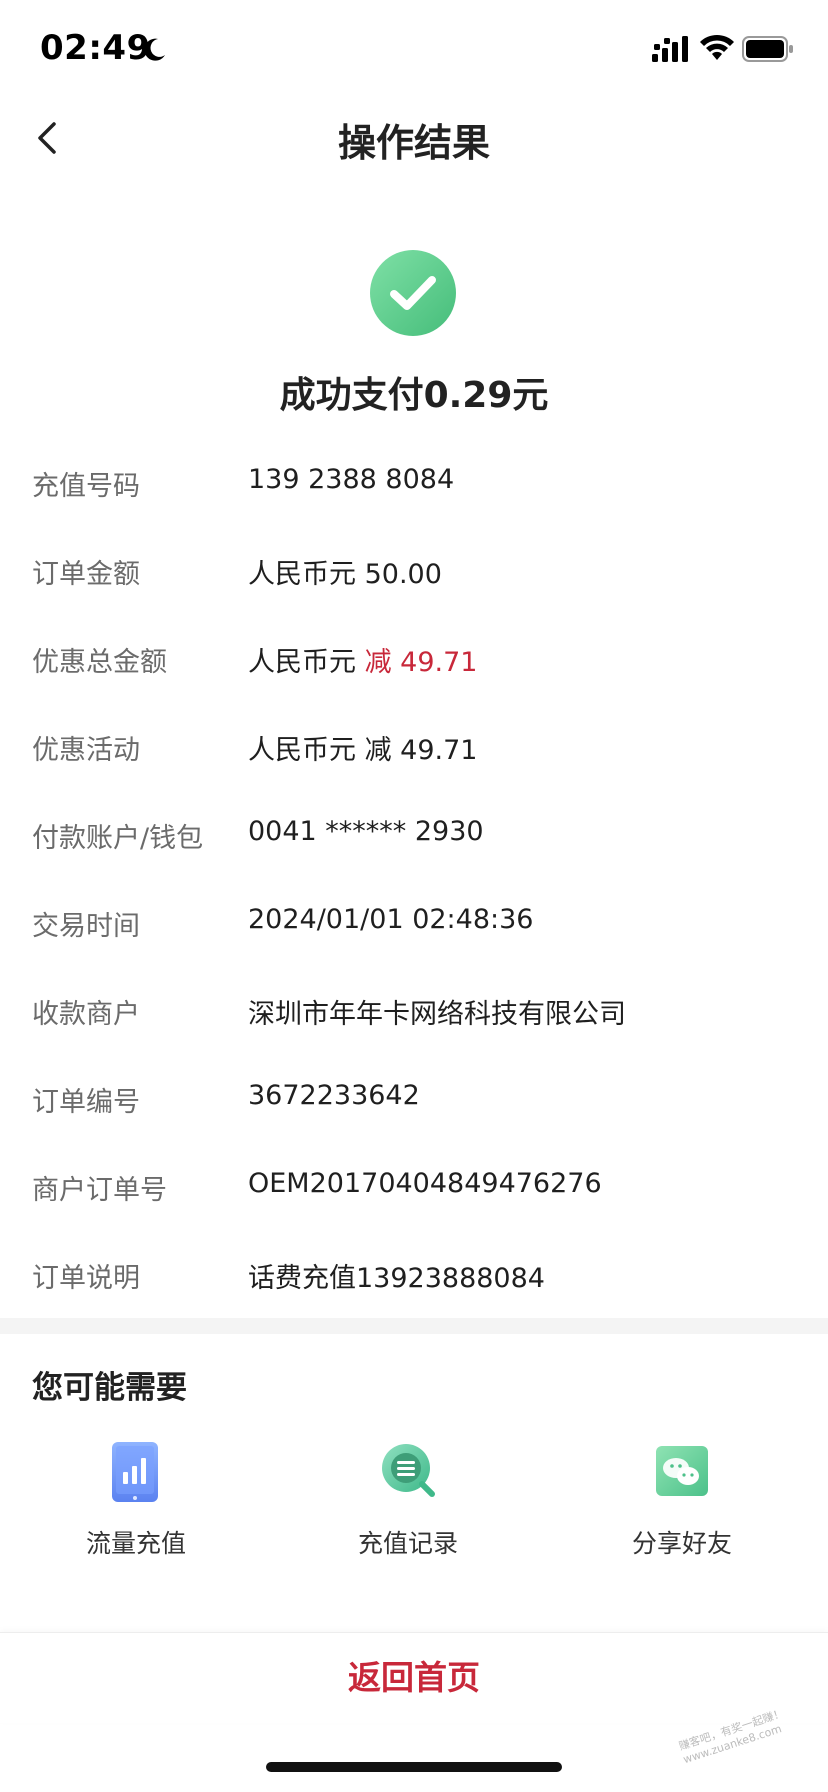 The height and width of the screenshot is (1792, 828). What do you see at coordinates (407, 1543) in the screenshot?
I see `quick-item-label: 充值记录` at bounding box center [407, 1543].